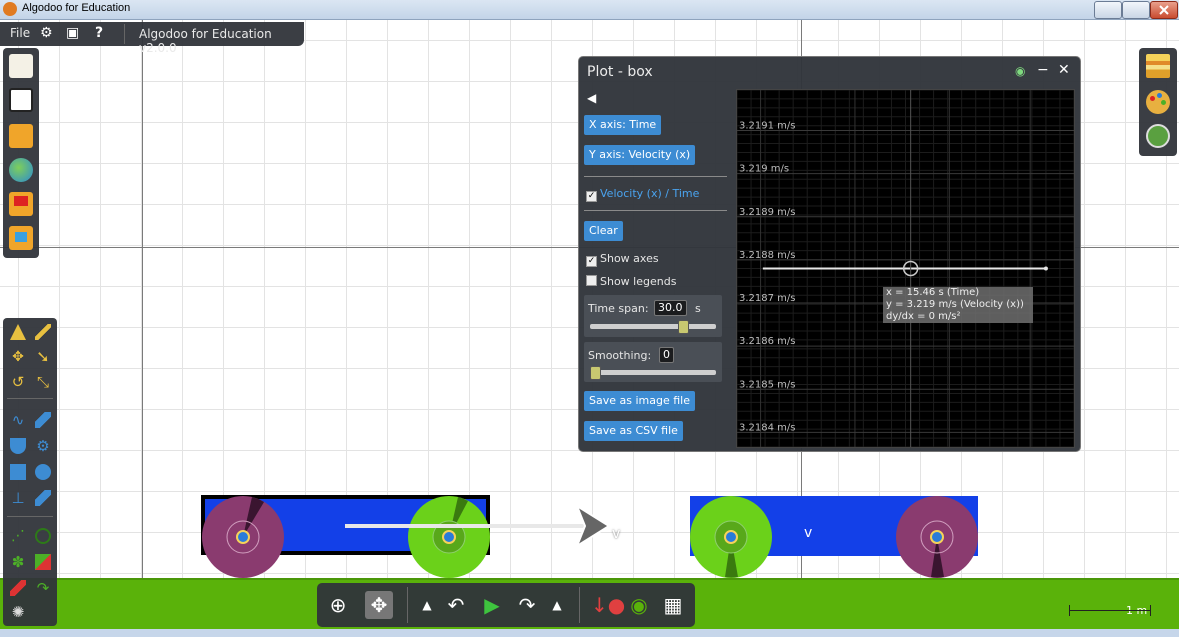 This screenshot has height=637, width=1179. What do you see at coordinates (18, 498) in the screenshot?
I see `fixate-tool-icon: ⊥` at bounding box center [18, 498].